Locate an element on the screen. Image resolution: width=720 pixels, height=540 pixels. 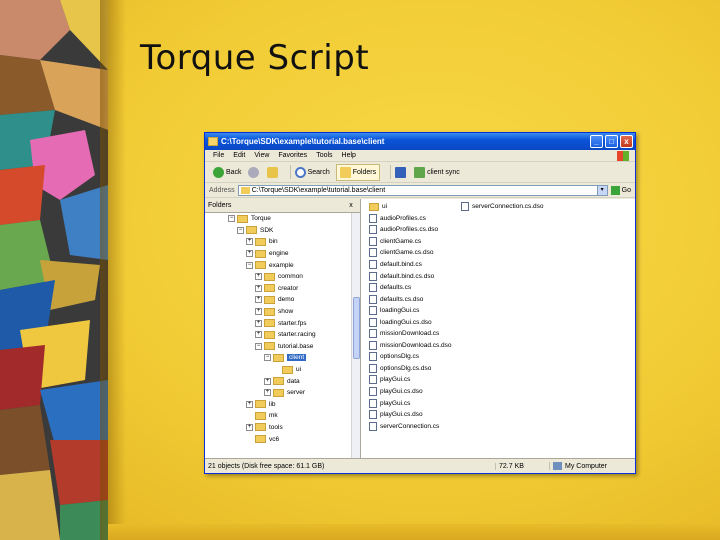
tree-item: − tutorial.base is located at coordinates (278, 347).